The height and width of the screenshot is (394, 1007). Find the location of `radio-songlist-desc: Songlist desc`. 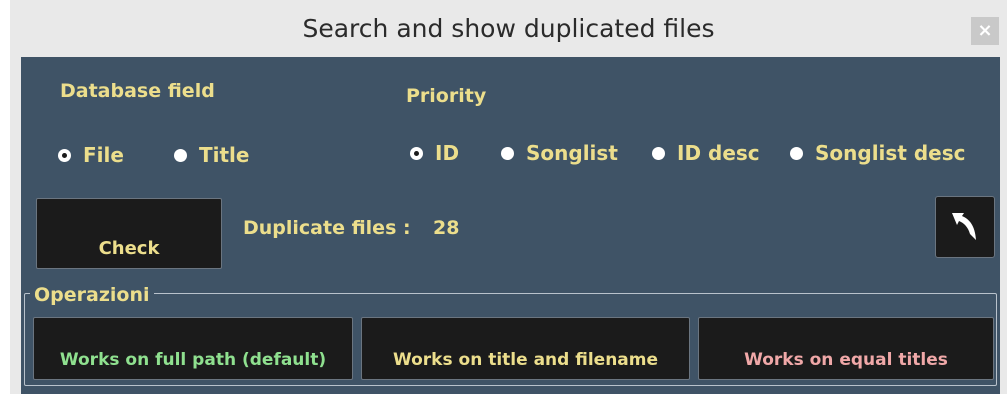

radio-songlist-desc: Songlist desc is located at coordinates (877, 153).